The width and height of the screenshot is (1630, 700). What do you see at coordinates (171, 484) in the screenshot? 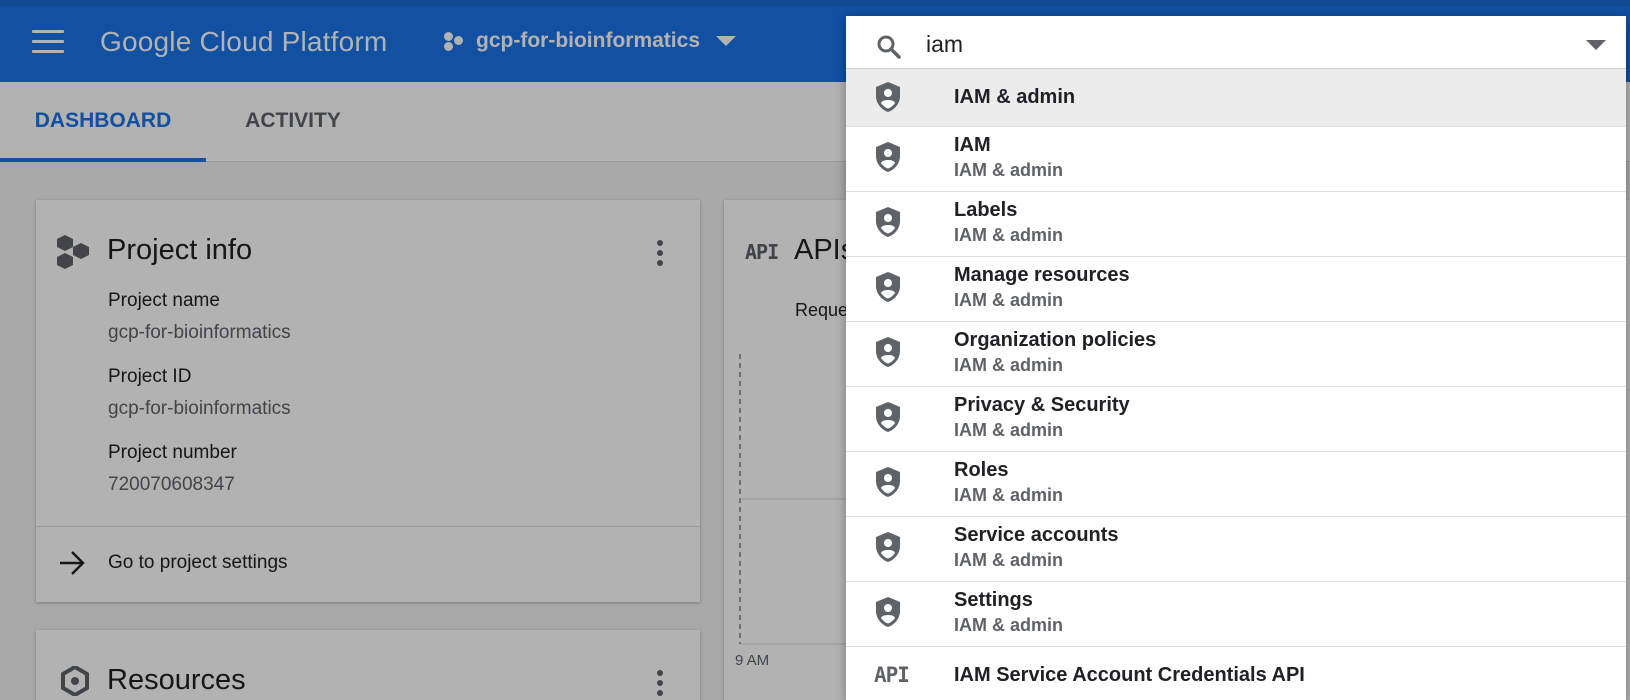
I see `project-number-value: 720070608347` at bounding box center [171, 484].